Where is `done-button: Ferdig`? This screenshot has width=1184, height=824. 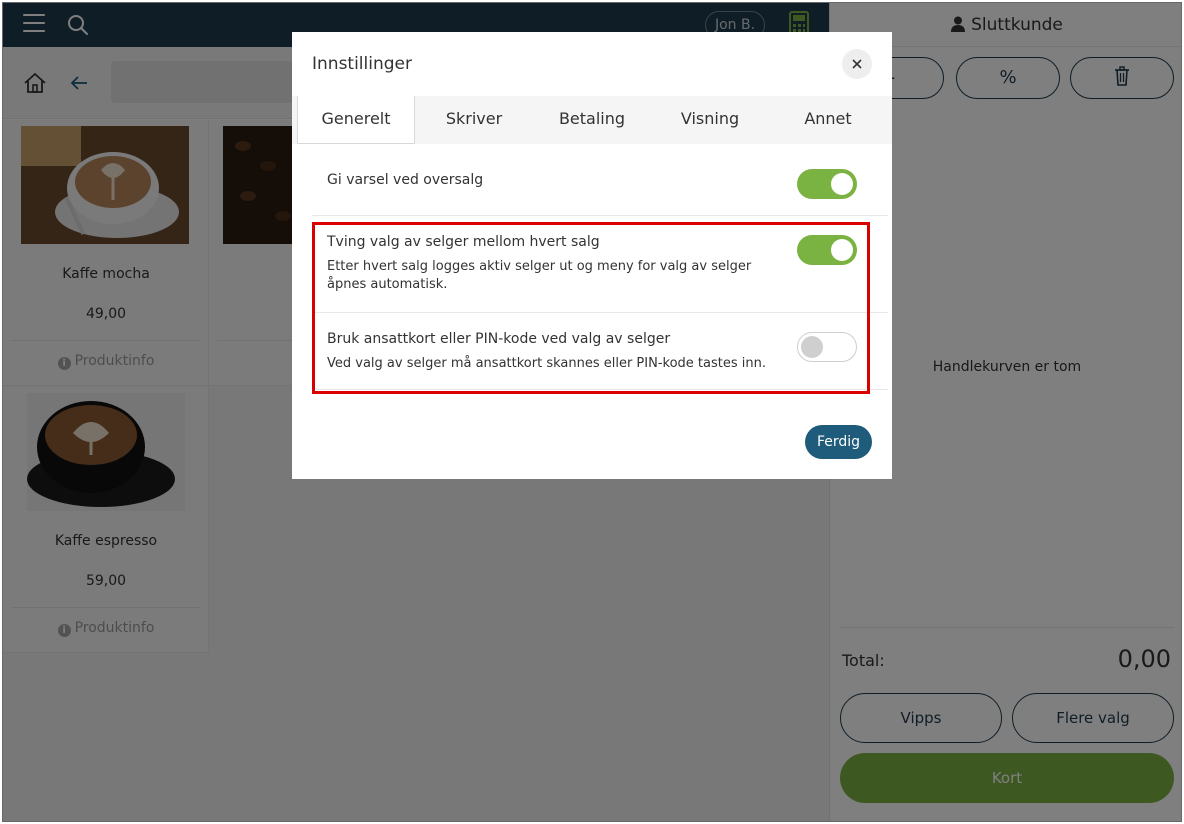 done-button: Ferdig is located at coordinates (838, 442).